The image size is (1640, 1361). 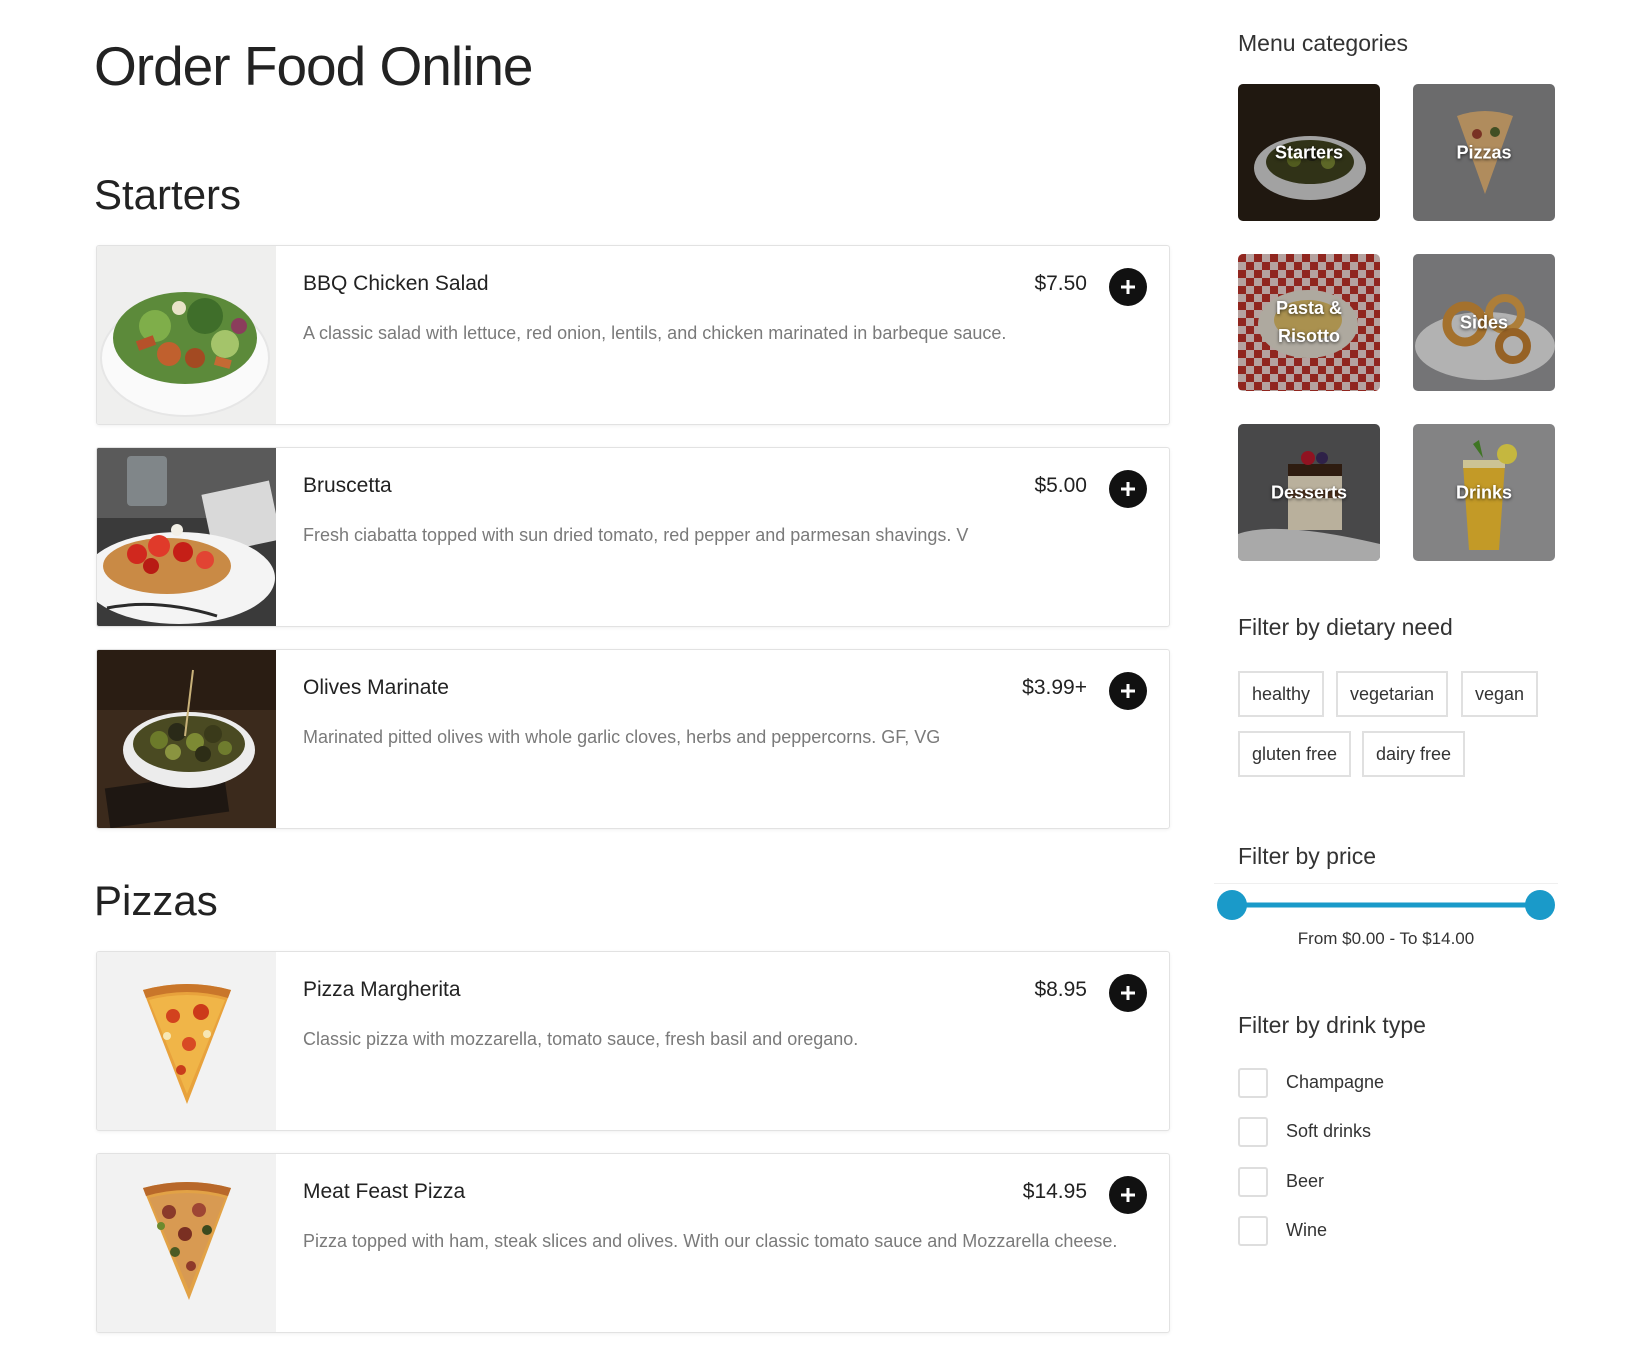 I want to click on item-name: Meat Feast Pizza, so click(x=384, y=1191).